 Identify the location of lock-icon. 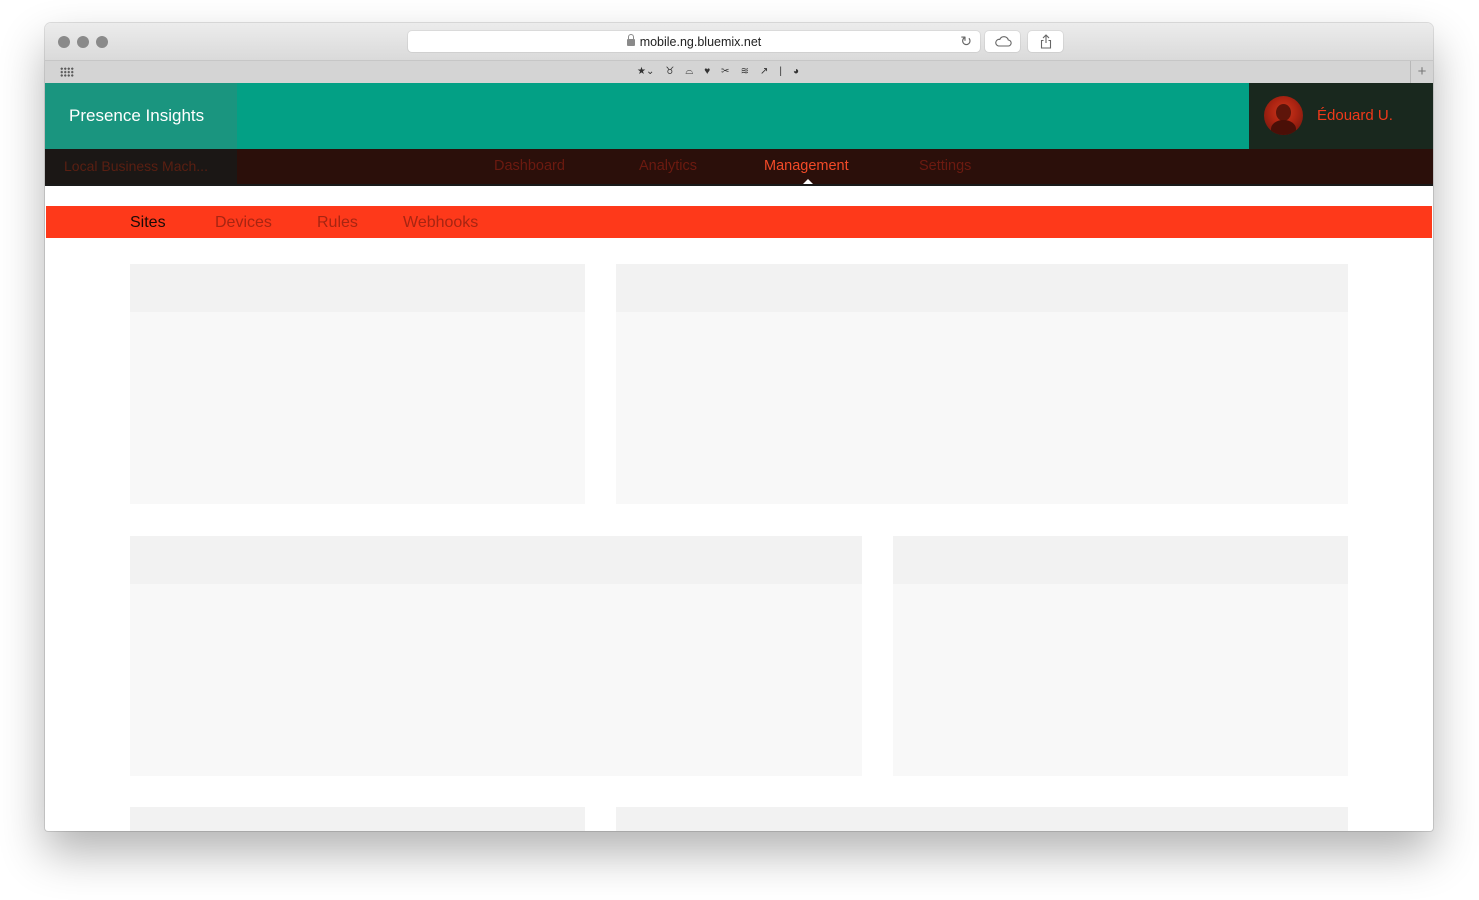
(630, 40).